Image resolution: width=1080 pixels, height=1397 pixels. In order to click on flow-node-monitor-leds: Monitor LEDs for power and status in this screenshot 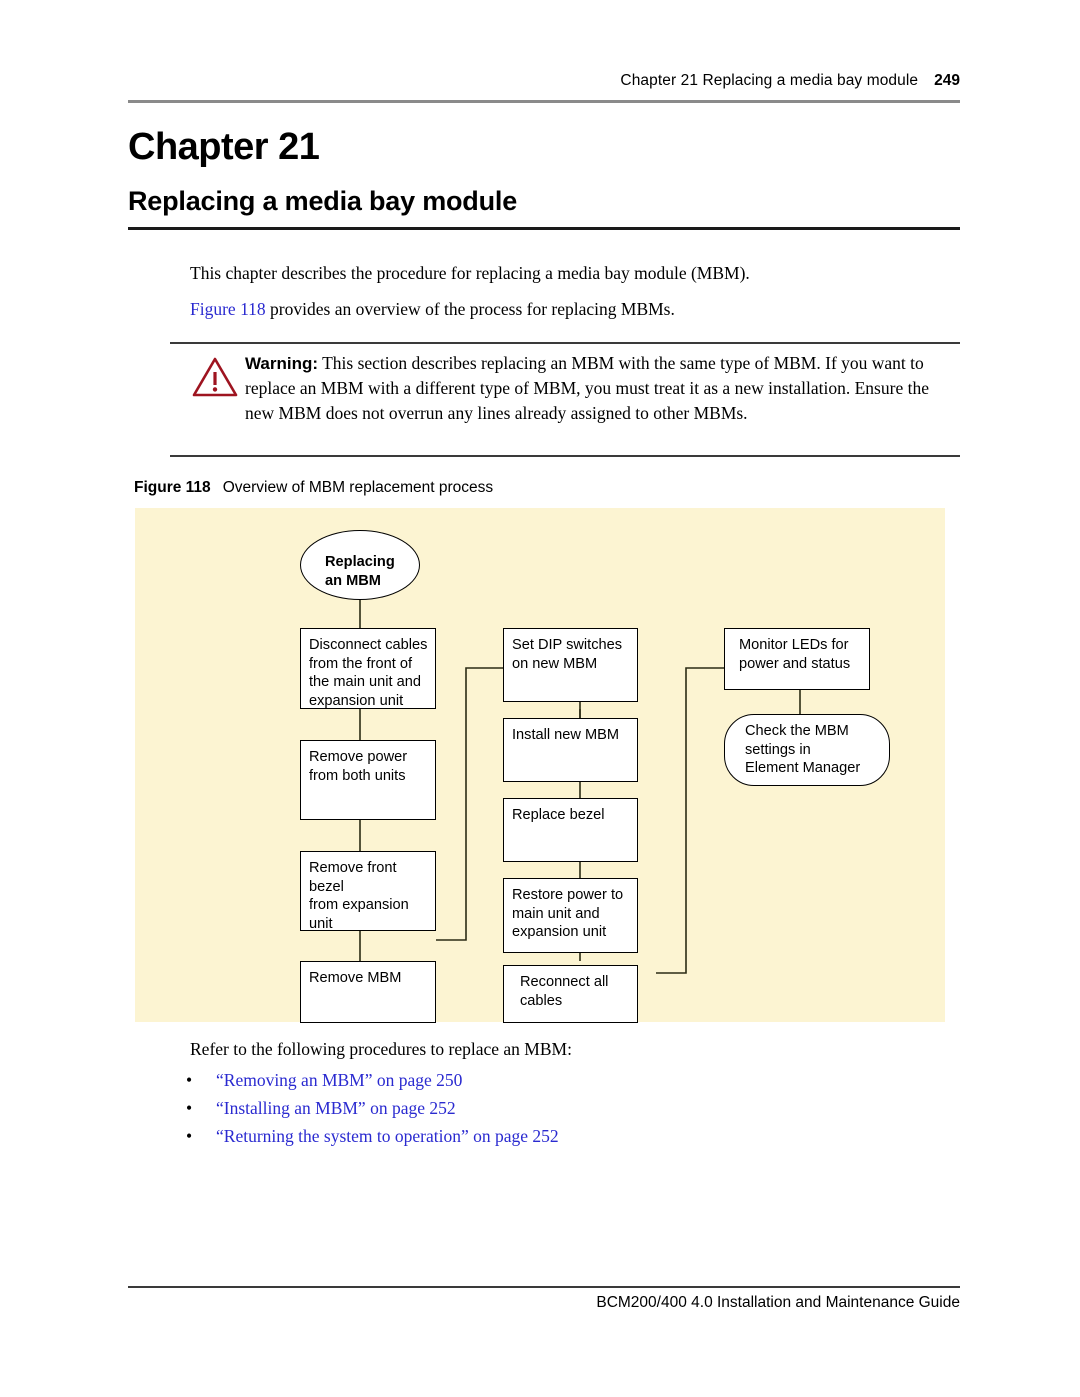, I will do `click(797, 659)`.